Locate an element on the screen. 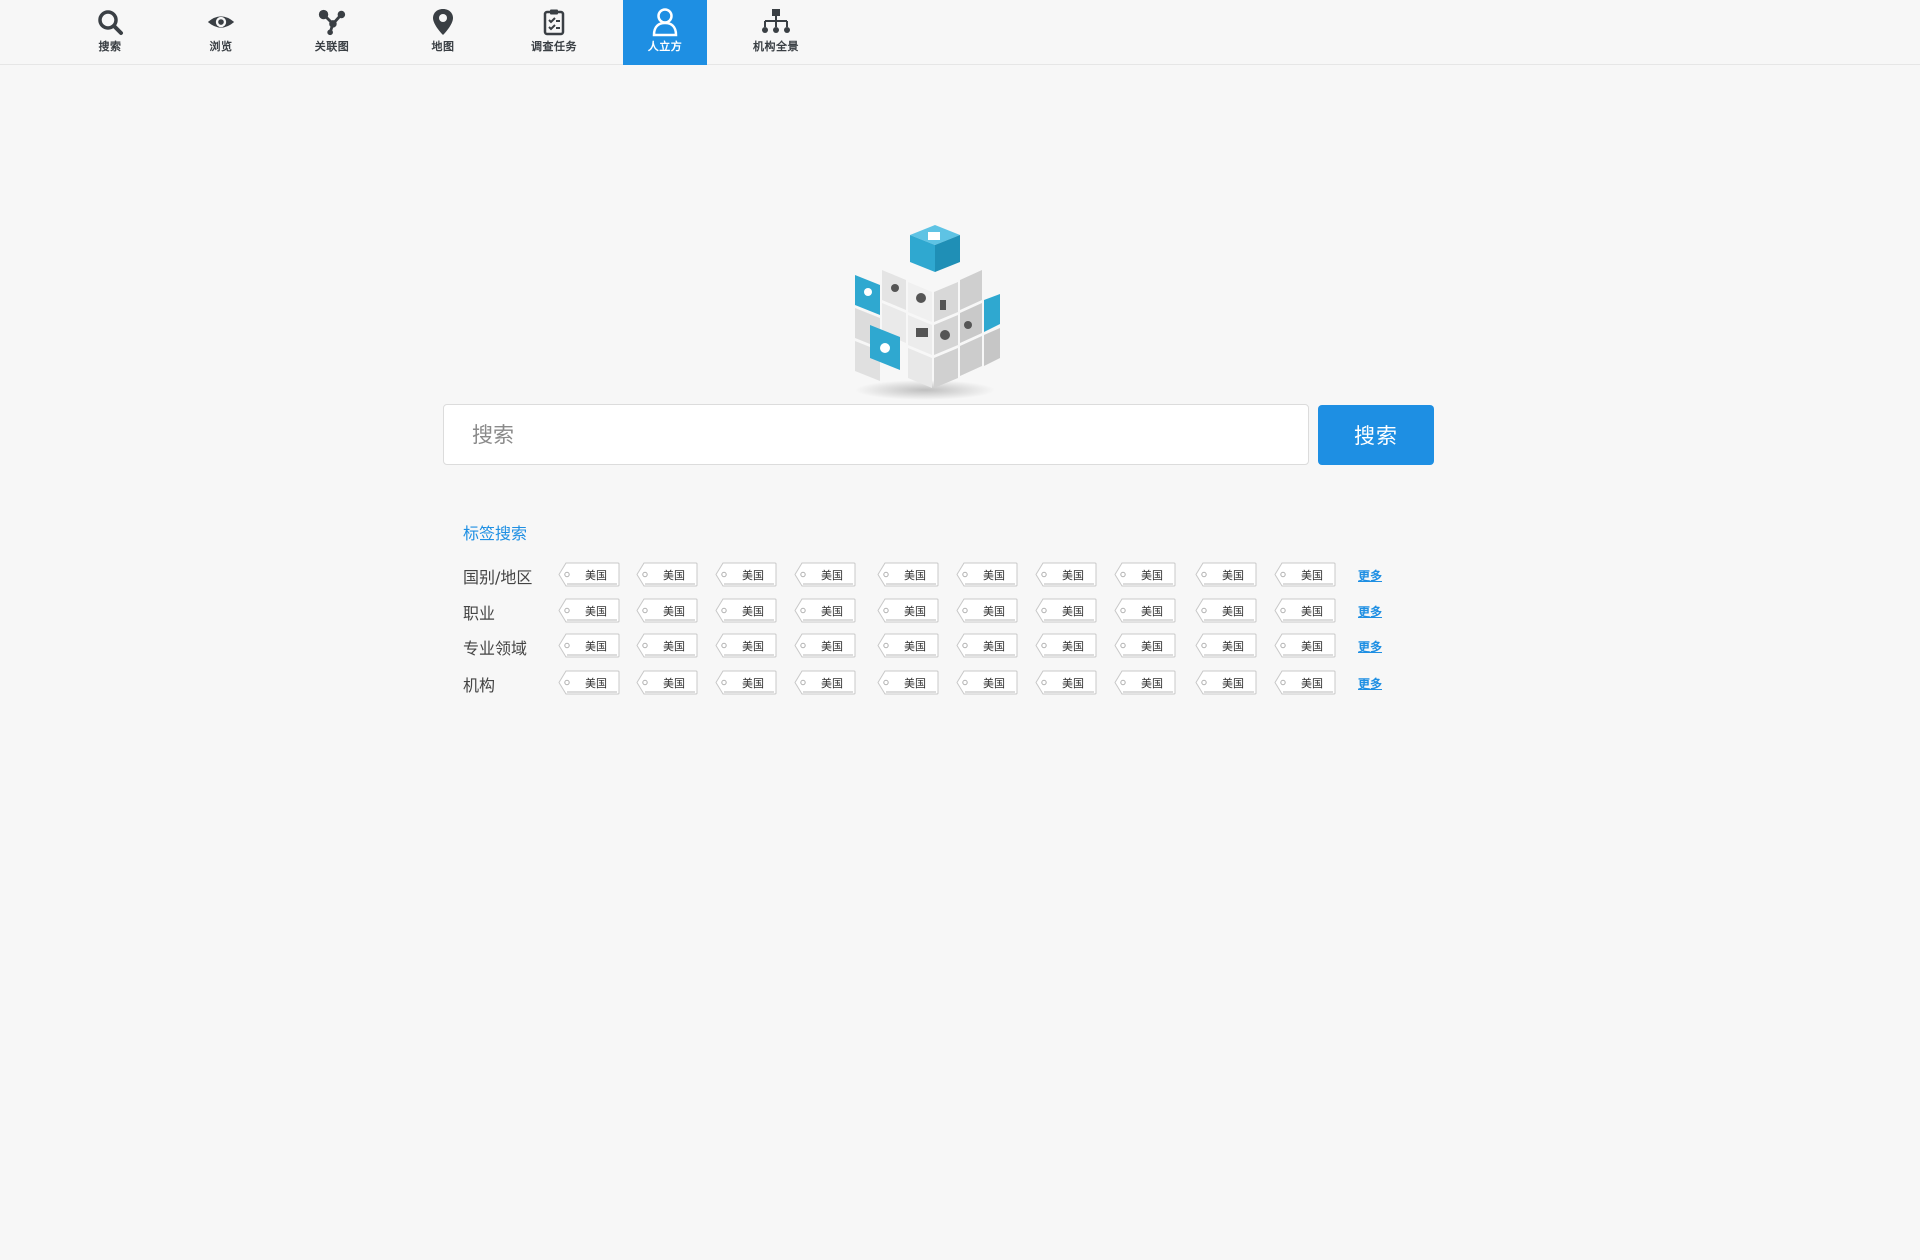 Image resolution: width=1920 pixels, height=1260 pixels. graph-icon is located at coordinates (332, 22).